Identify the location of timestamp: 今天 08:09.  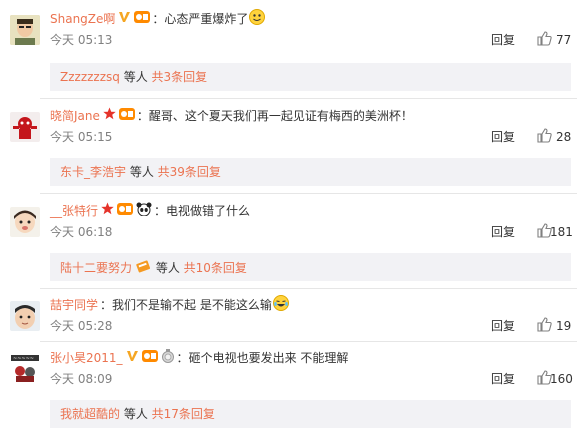
(81, 379).